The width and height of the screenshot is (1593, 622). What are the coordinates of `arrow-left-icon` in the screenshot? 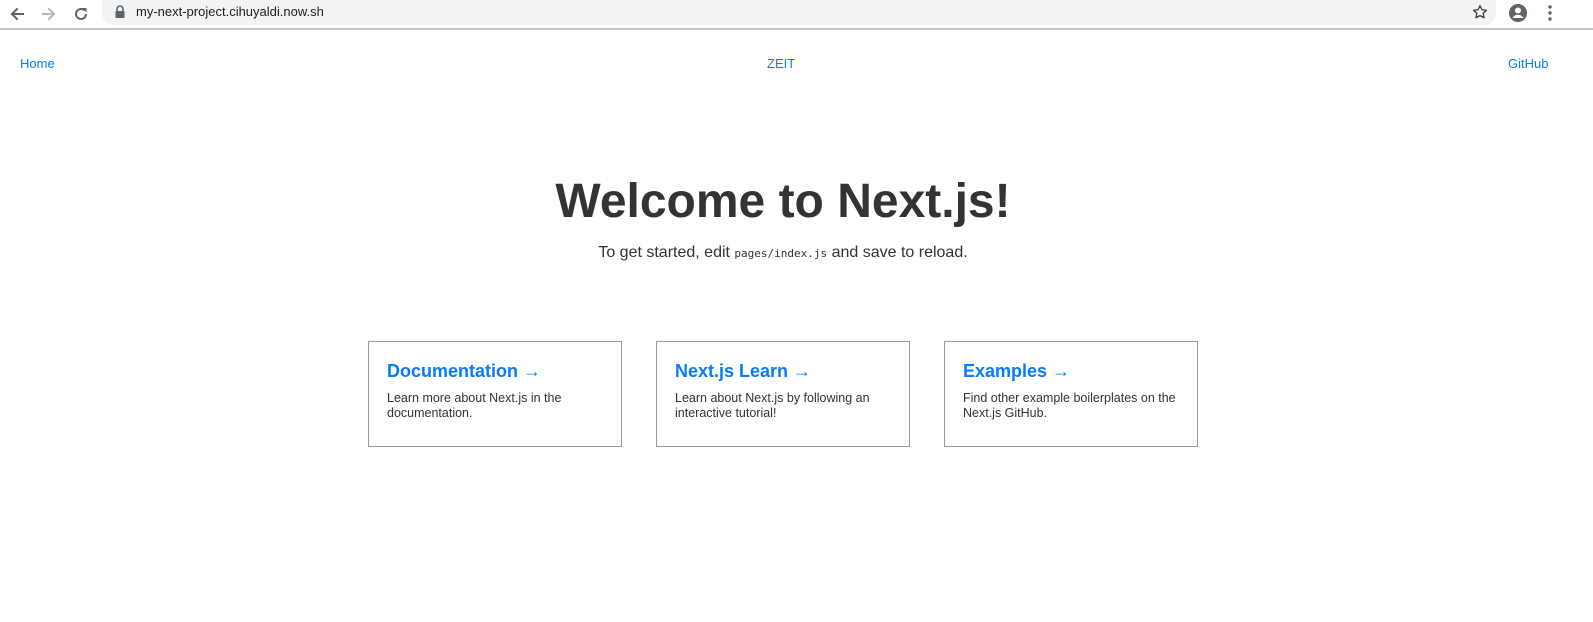 It's located at (17, 14).